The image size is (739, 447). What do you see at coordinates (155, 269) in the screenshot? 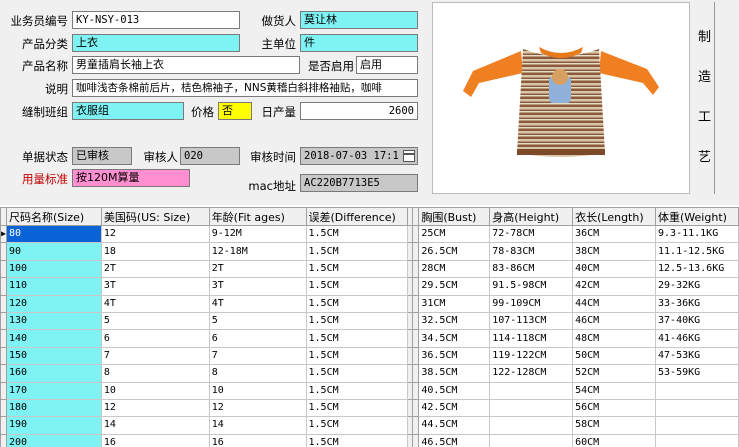
I see `cell-us-size: 2T` at bounding box center [155, 269].